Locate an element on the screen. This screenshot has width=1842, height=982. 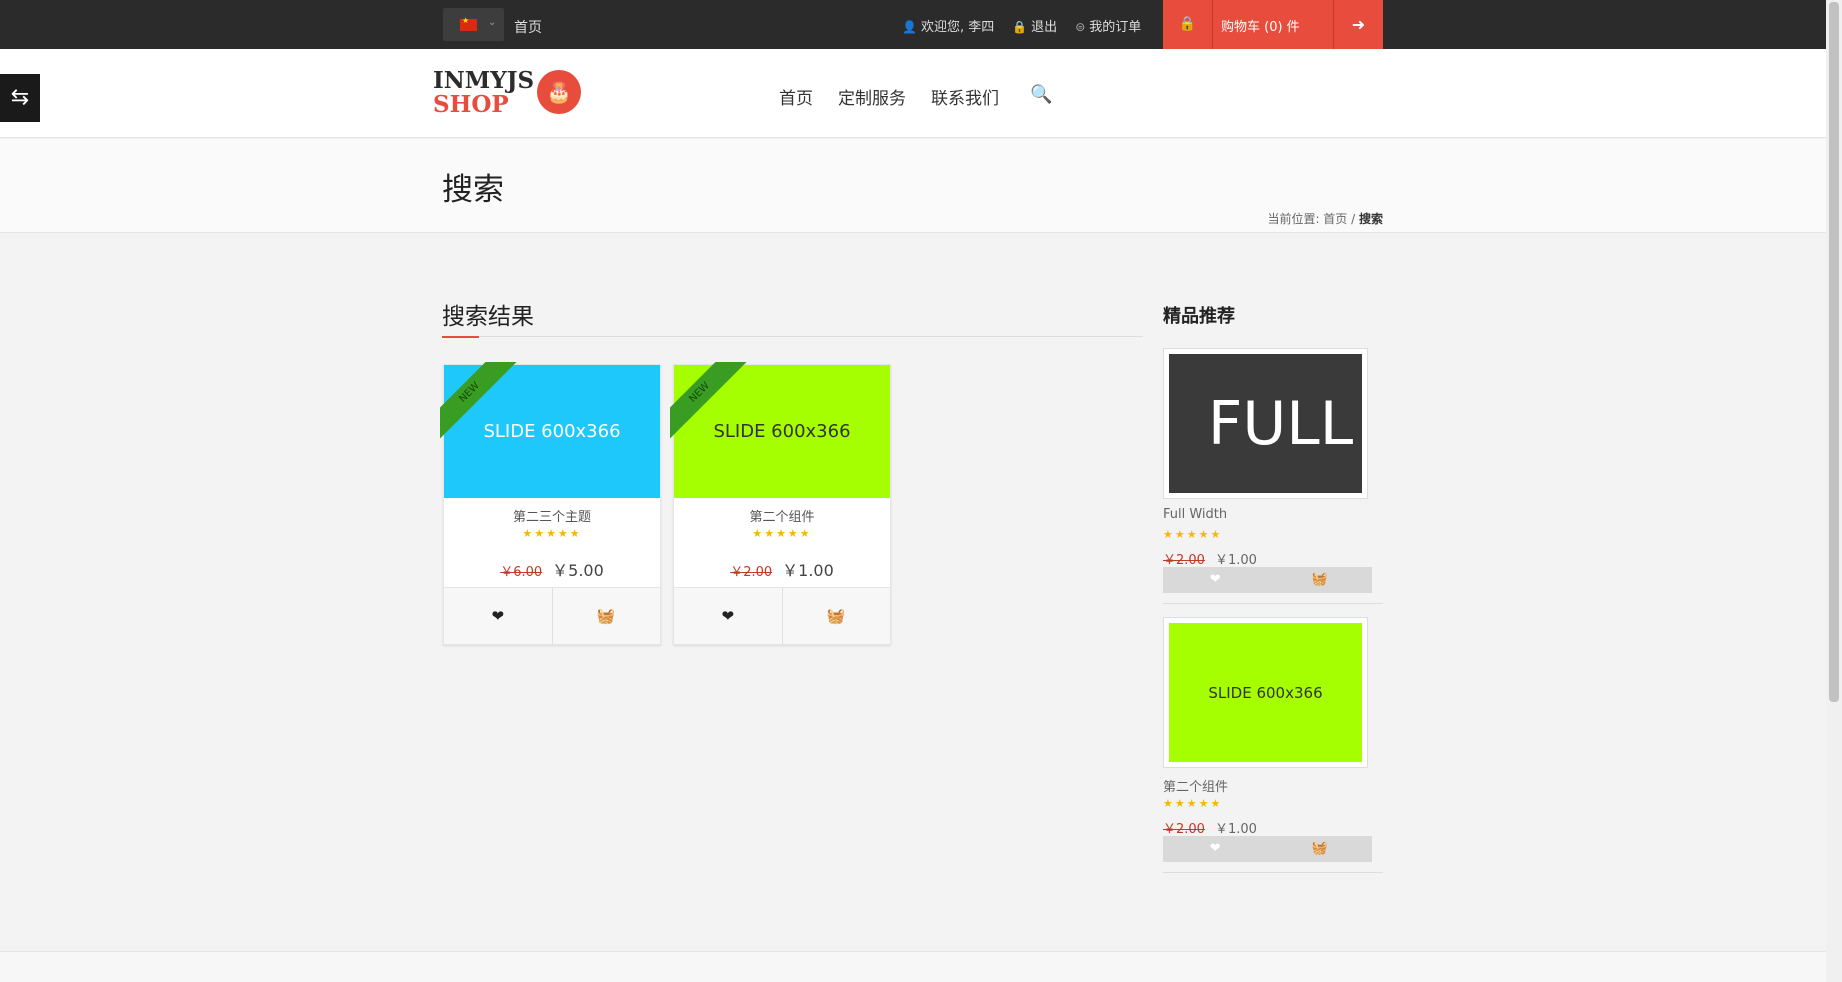
results-heading: 搜索结果 is located at coordinates (488, 317).